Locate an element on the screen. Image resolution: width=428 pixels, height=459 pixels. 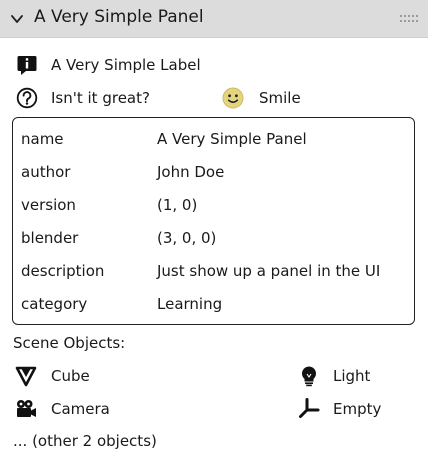
mesh-cone-icon is located at coordinates (26, 376).